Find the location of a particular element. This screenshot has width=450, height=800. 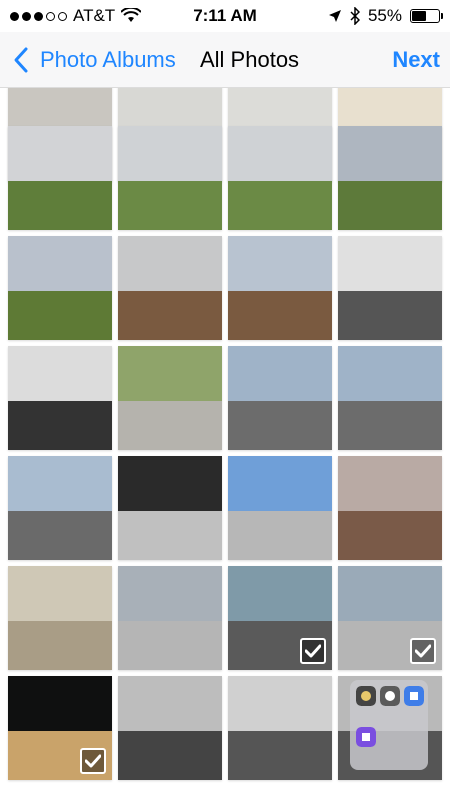

app-1-icon is located at coordinates (366, 696).